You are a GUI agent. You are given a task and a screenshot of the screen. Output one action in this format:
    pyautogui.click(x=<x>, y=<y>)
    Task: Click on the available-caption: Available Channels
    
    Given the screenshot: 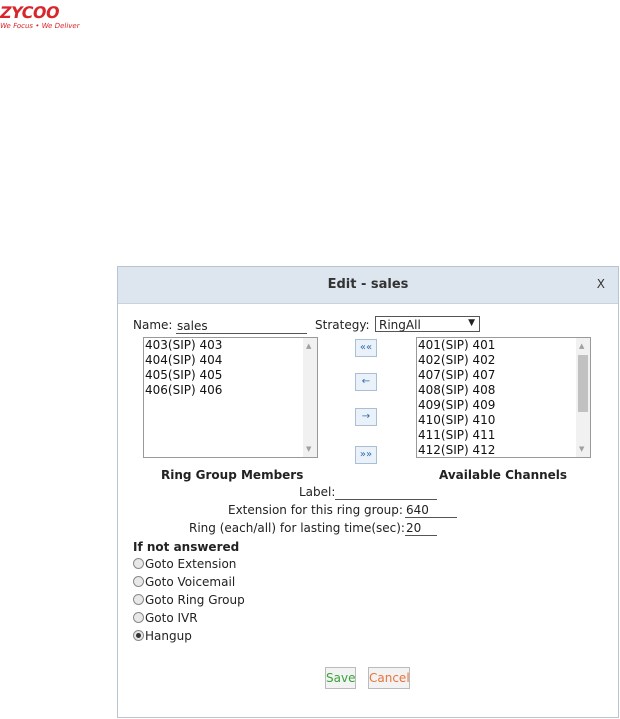 What is the action you would take?
    pyautogui.click(x=503, y=475)
    